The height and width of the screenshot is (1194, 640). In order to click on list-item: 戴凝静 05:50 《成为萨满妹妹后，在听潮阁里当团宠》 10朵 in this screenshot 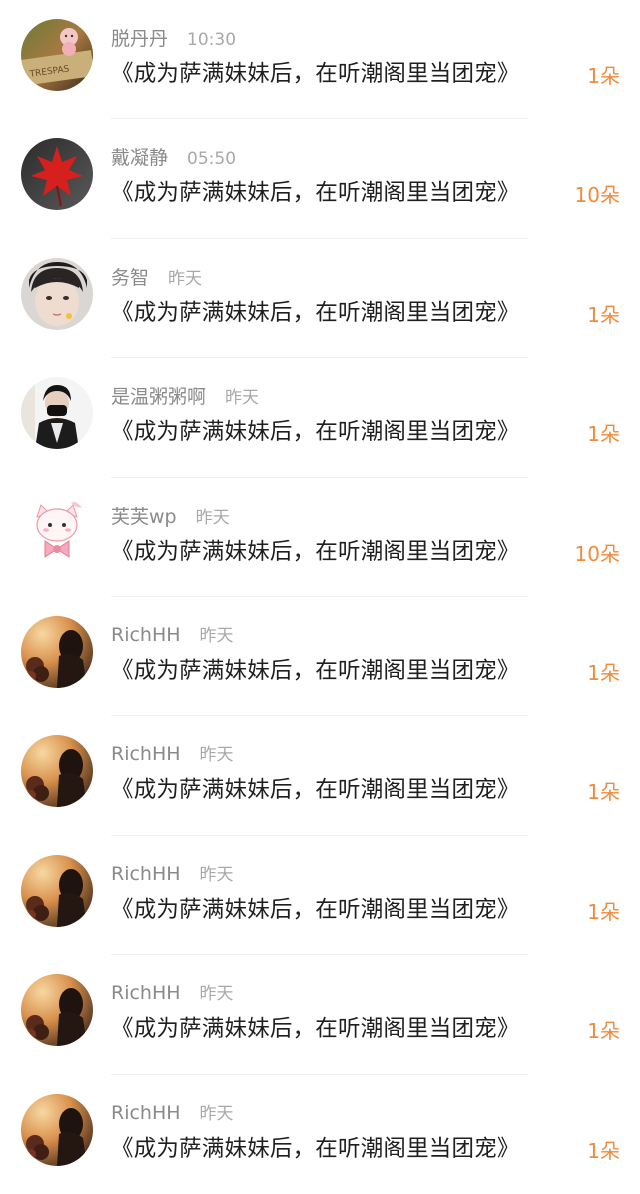, I will do `click(320, 179)`.